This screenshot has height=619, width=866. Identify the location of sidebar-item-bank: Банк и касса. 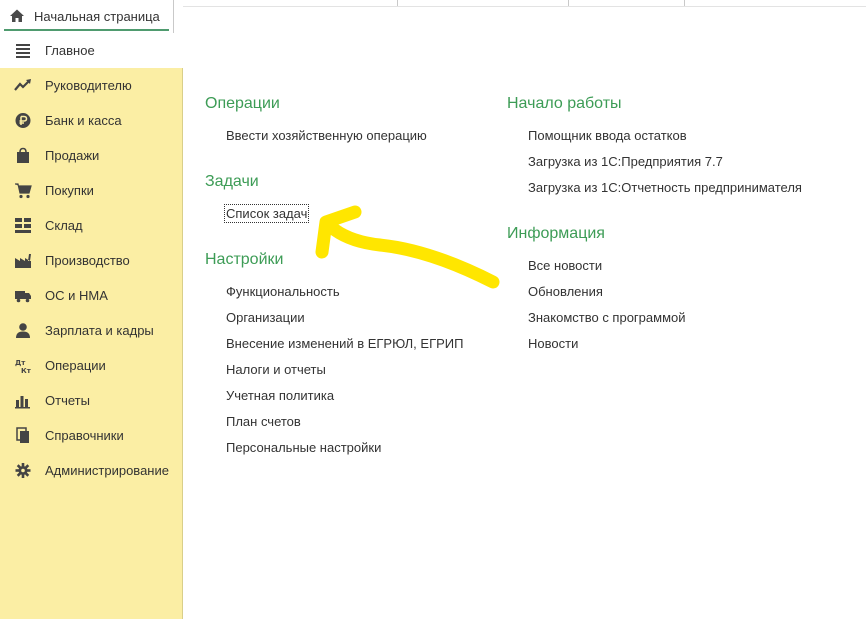
(91, 120).